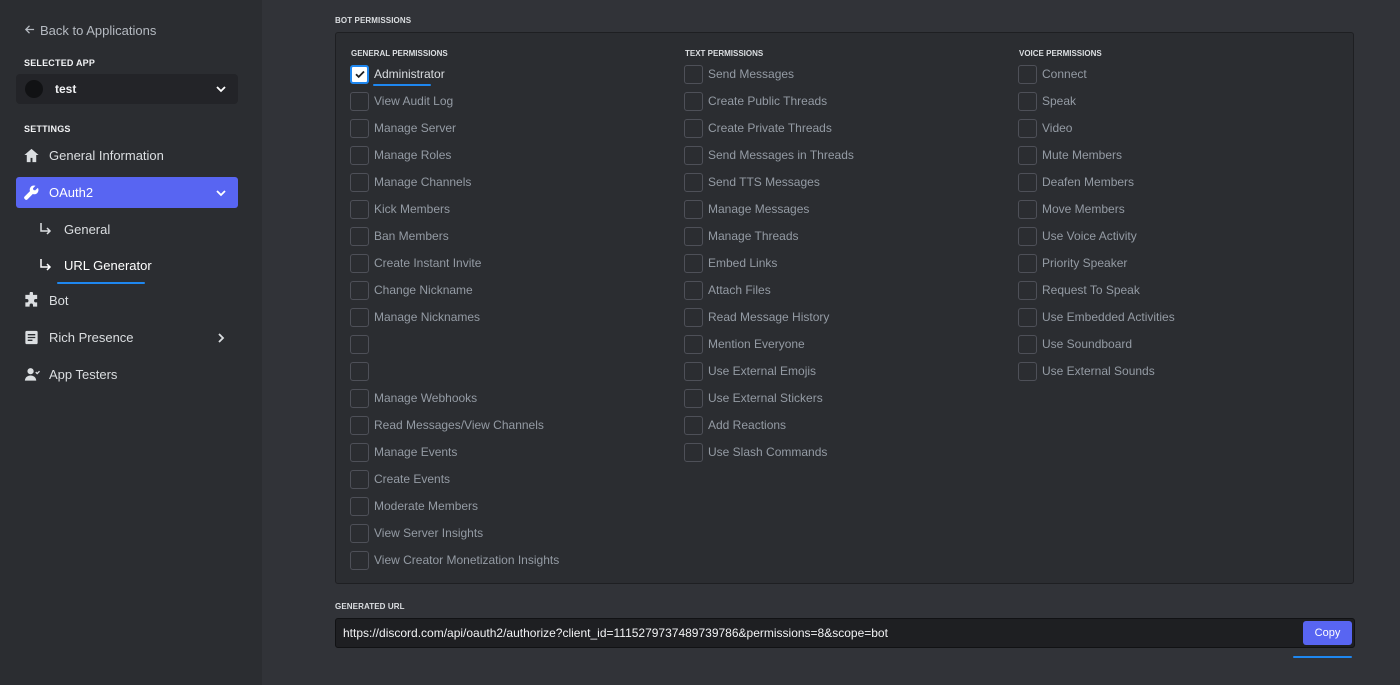 The image size is (1400, 685). I want to click on permission-option: Request To Speak, so click(1079, 290).